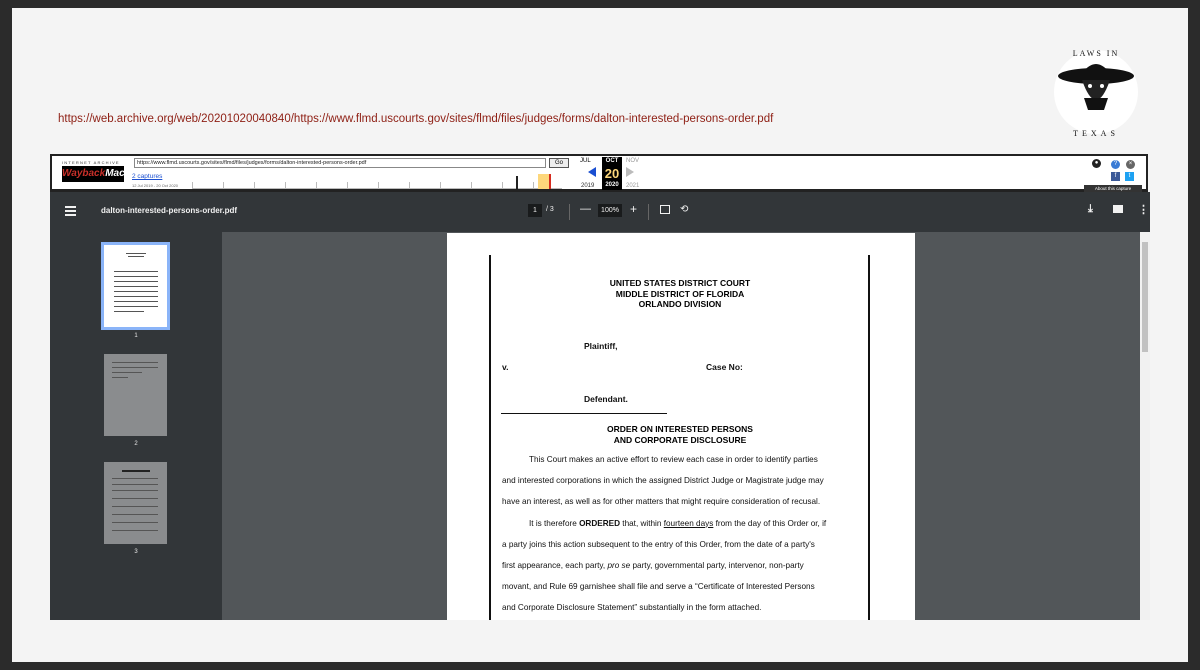 The image size is (1200, 670). Describe the element at coordinates (1145, 426) in the screenshot. I see `scrollbar` at that location.